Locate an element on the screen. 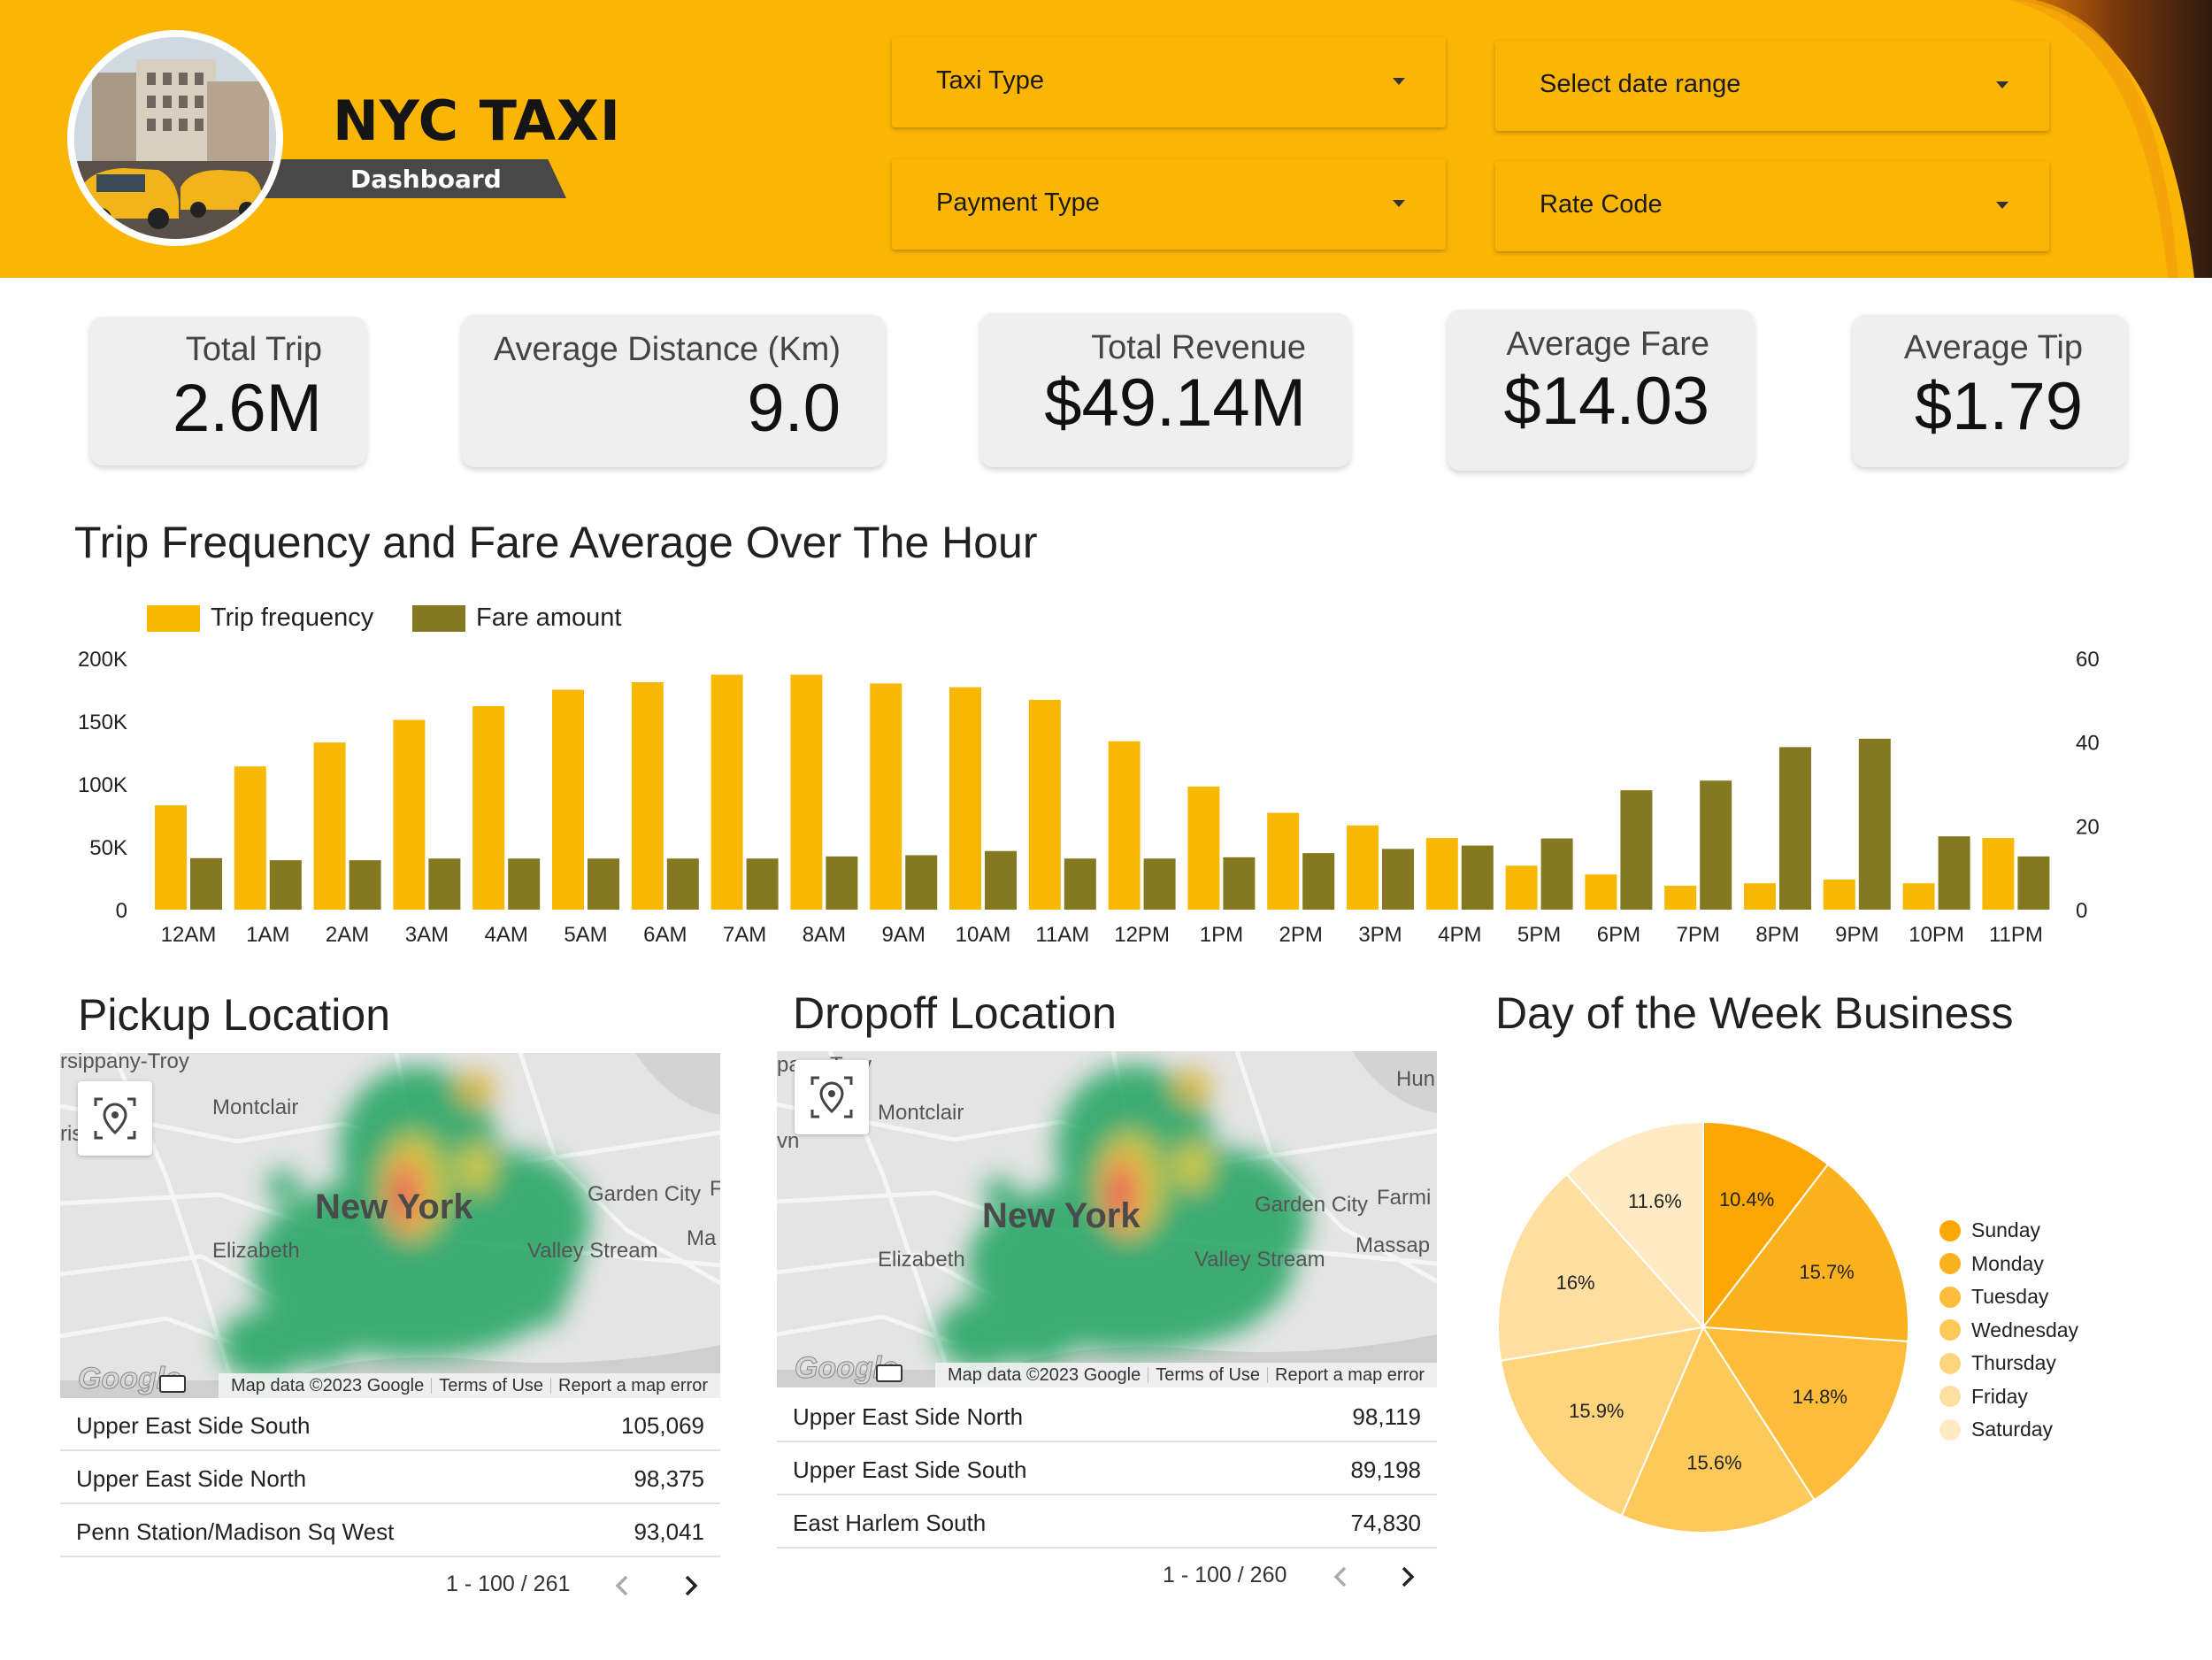  pie-legend-item: Thursday is located at coordinates (2008, 1363).